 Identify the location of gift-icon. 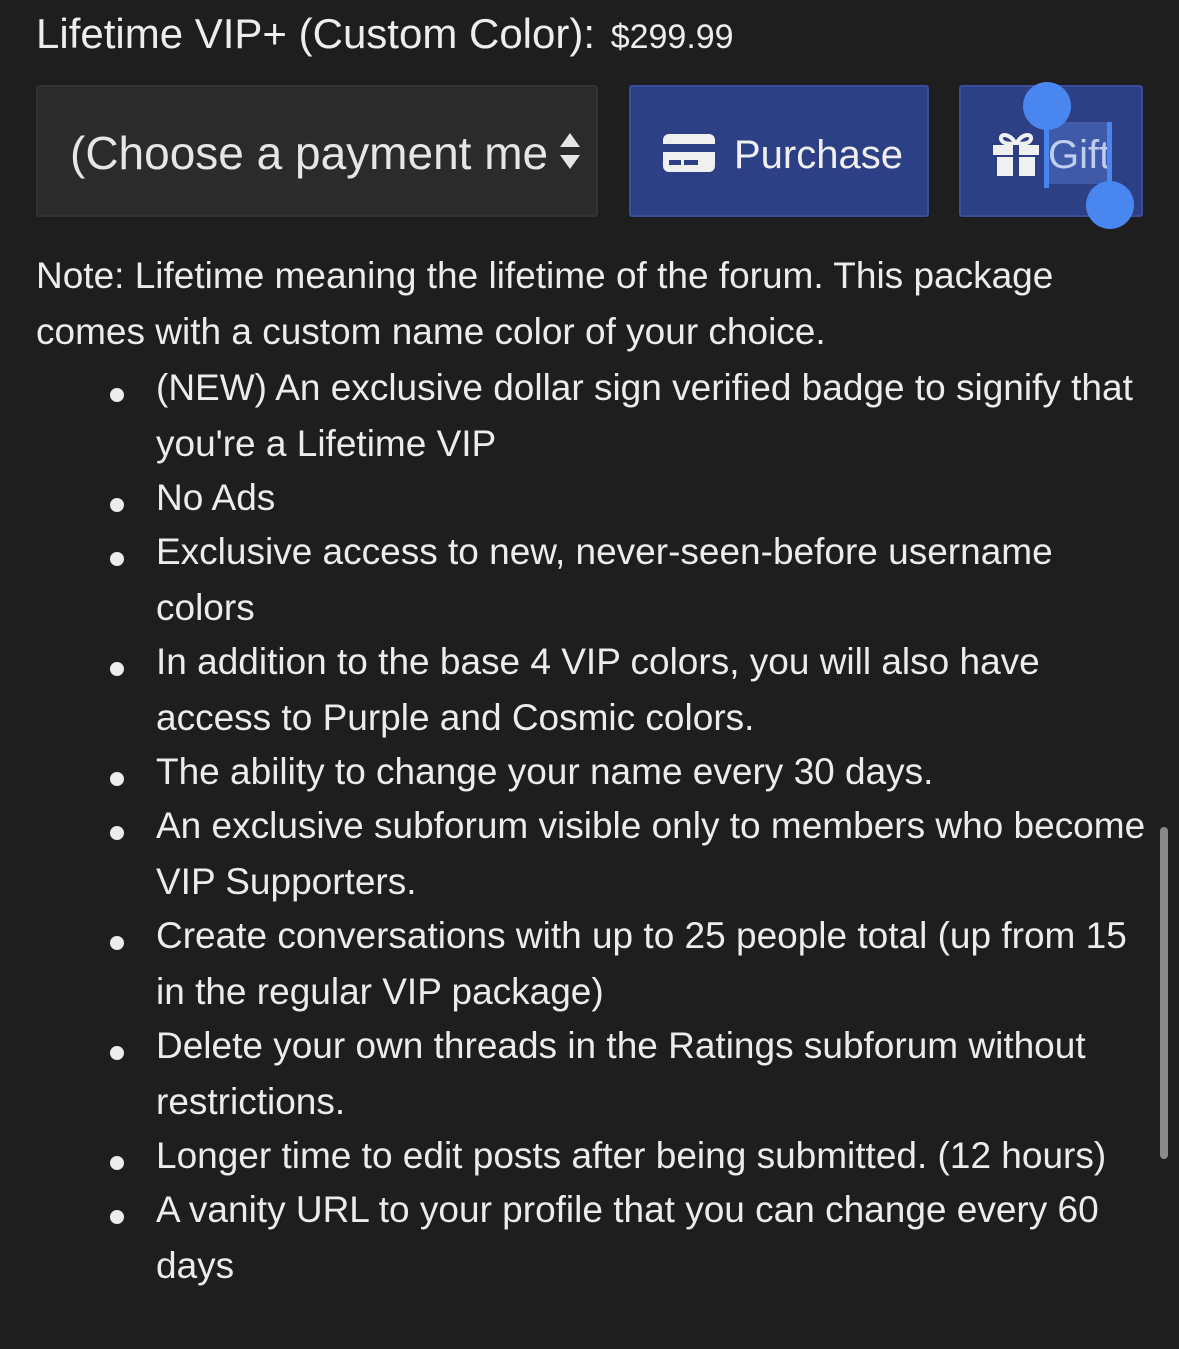
(1016, 154).